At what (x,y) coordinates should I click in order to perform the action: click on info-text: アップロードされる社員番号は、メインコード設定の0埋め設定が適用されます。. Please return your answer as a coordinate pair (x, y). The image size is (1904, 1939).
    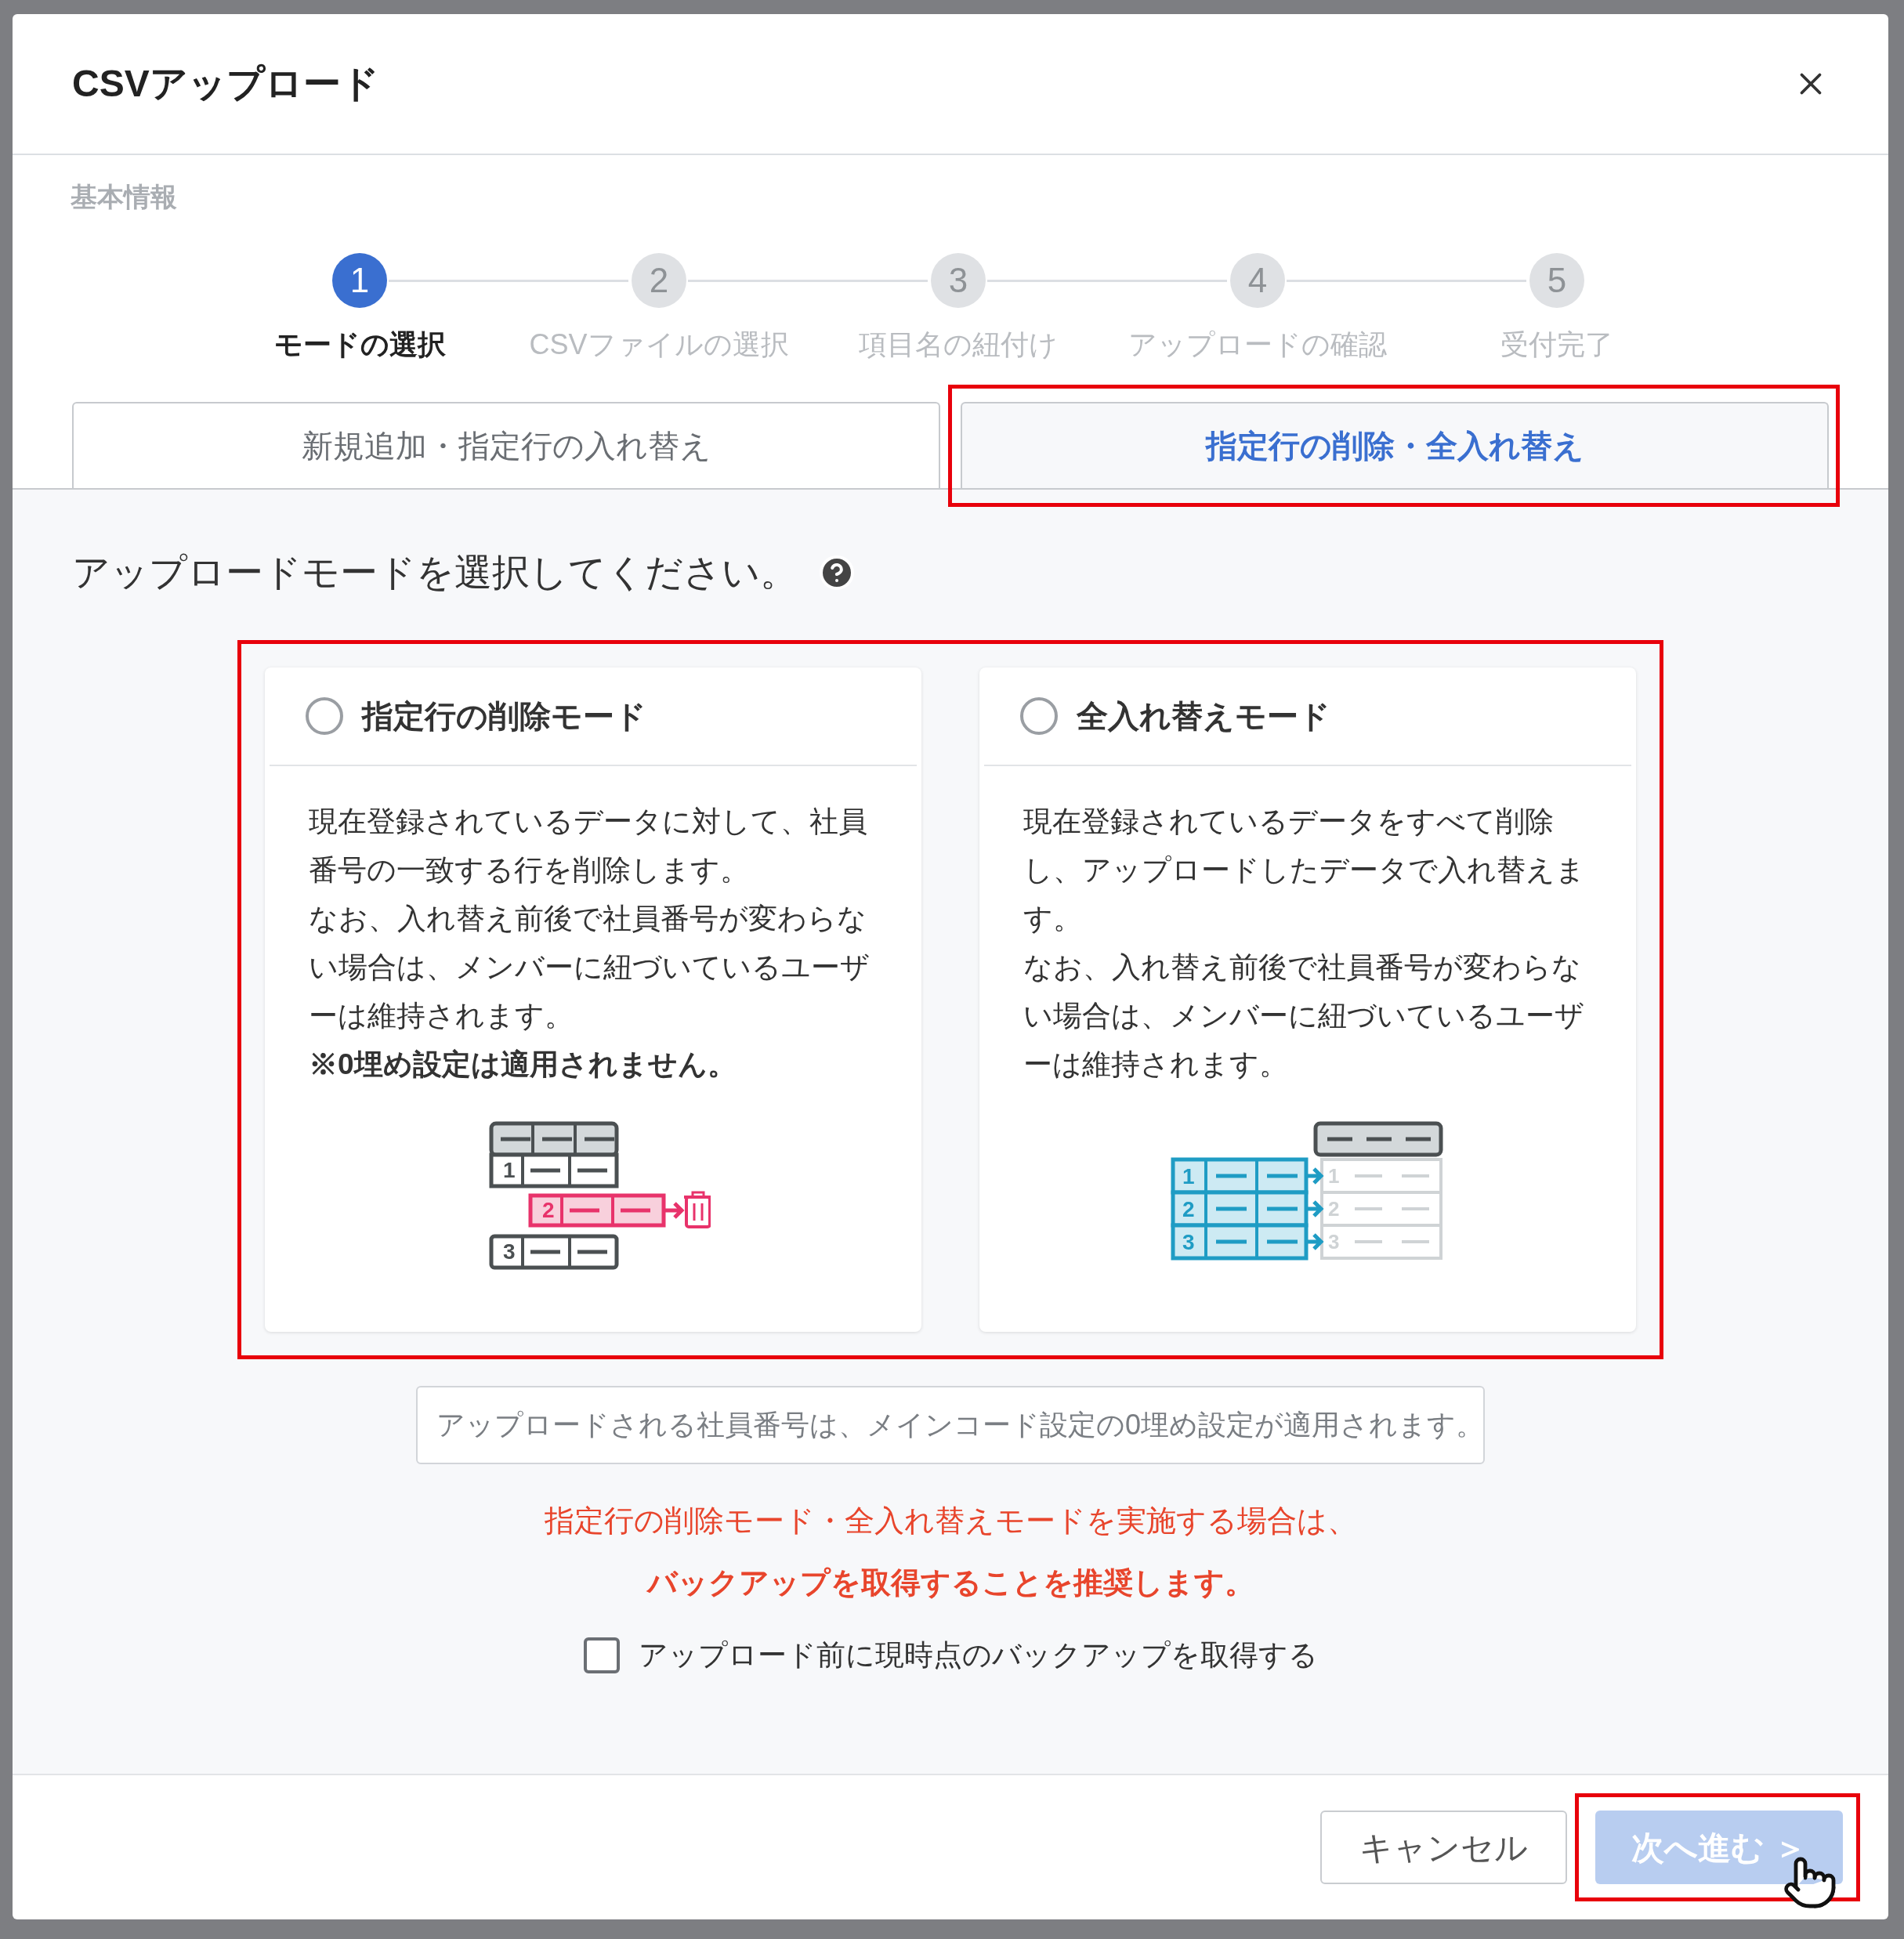
    Looking at the image, I should click on (960, 1425).